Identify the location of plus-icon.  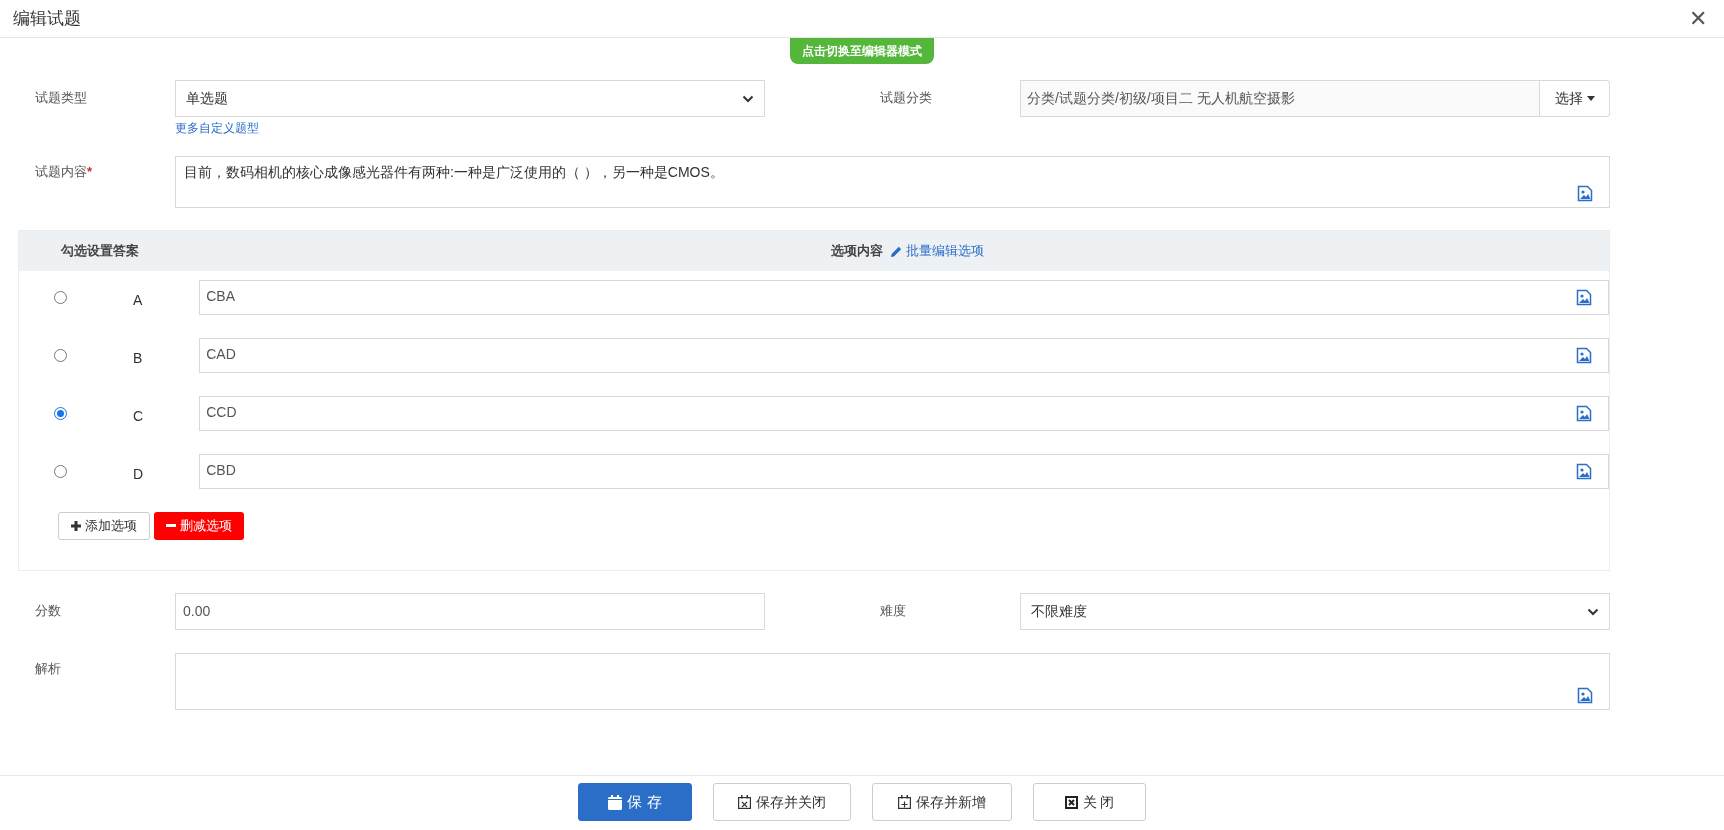
(76, 526).